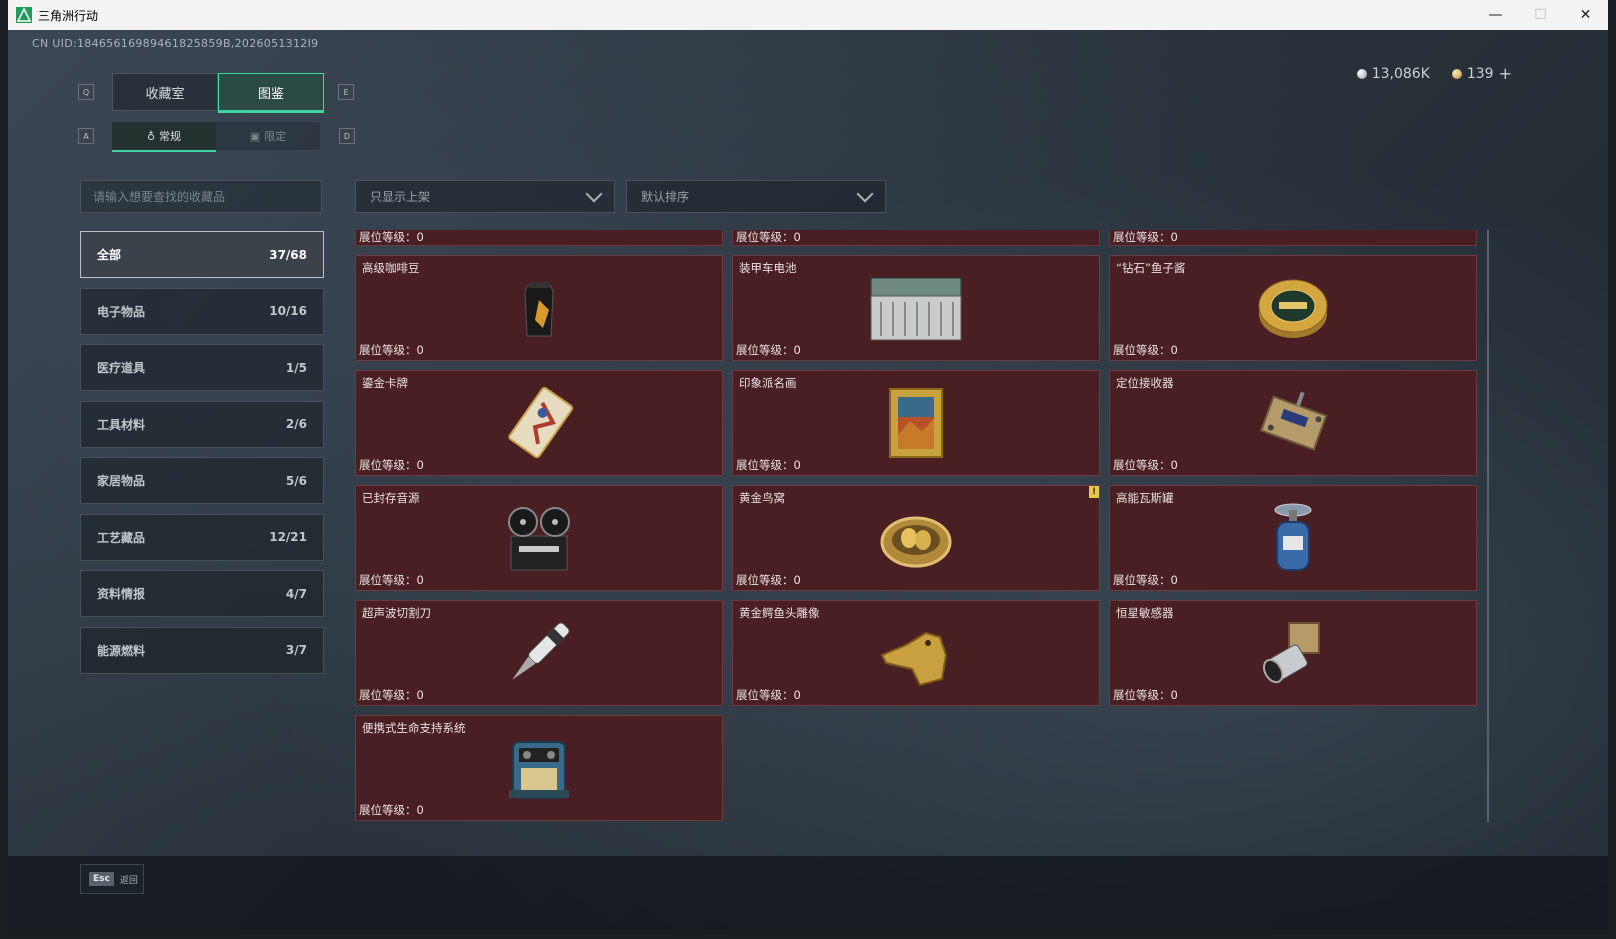 This screenshot has width=1616, height=939. I want to click on category-tools: 工具材料 2/6, so click(202, 424).